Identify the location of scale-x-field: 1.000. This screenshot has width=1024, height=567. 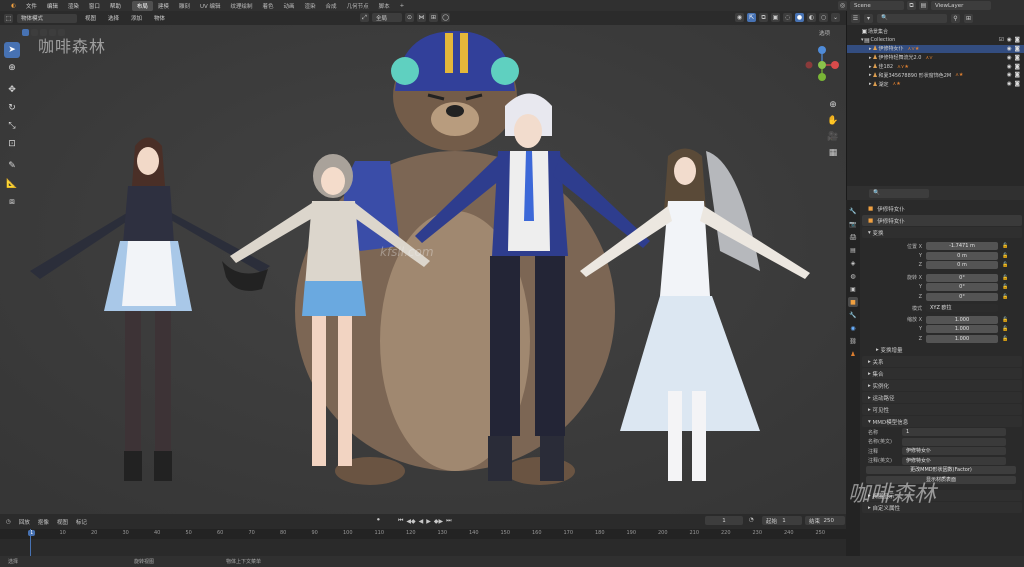
(962, 319).